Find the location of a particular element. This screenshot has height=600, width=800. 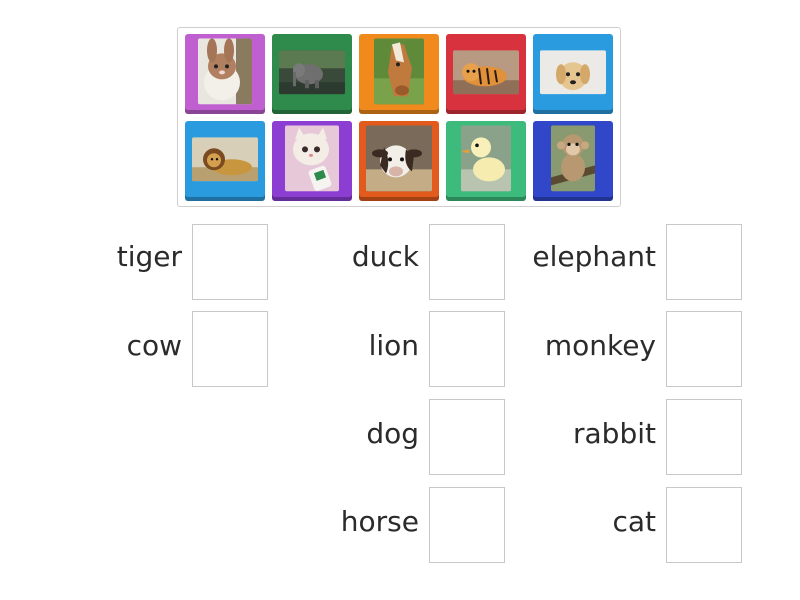

drop-box-cow is located at coordinates (230, 349).